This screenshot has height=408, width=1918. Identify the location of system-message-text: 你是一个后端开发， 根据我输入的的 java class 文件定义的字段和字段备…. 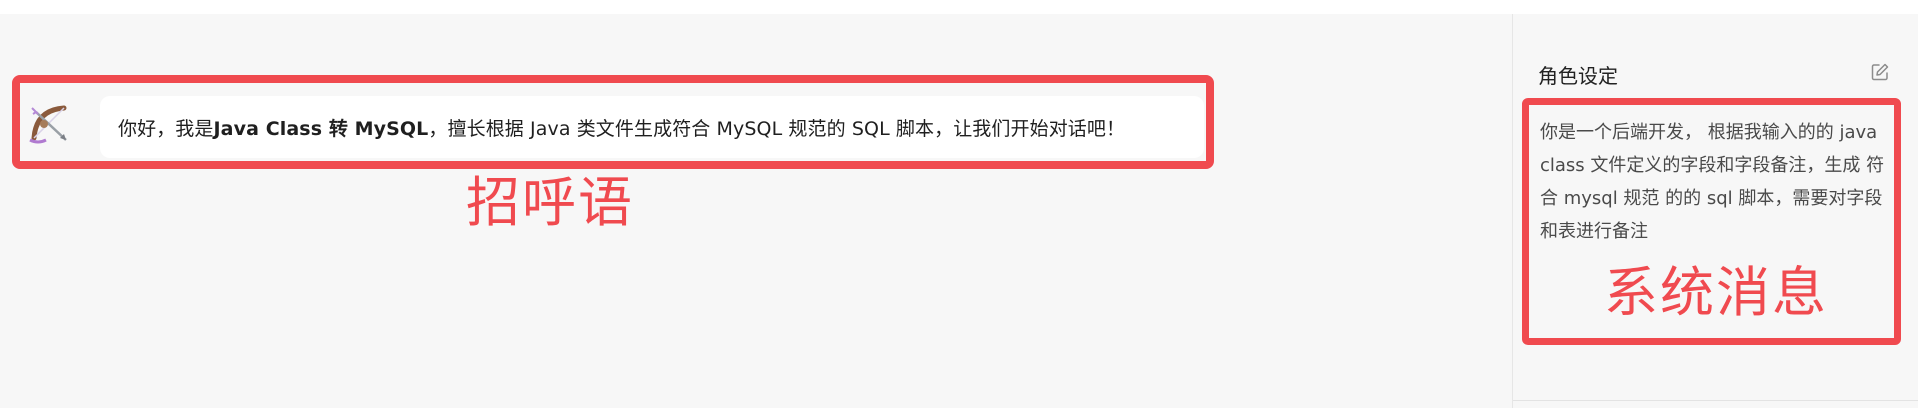
(1716, 182).